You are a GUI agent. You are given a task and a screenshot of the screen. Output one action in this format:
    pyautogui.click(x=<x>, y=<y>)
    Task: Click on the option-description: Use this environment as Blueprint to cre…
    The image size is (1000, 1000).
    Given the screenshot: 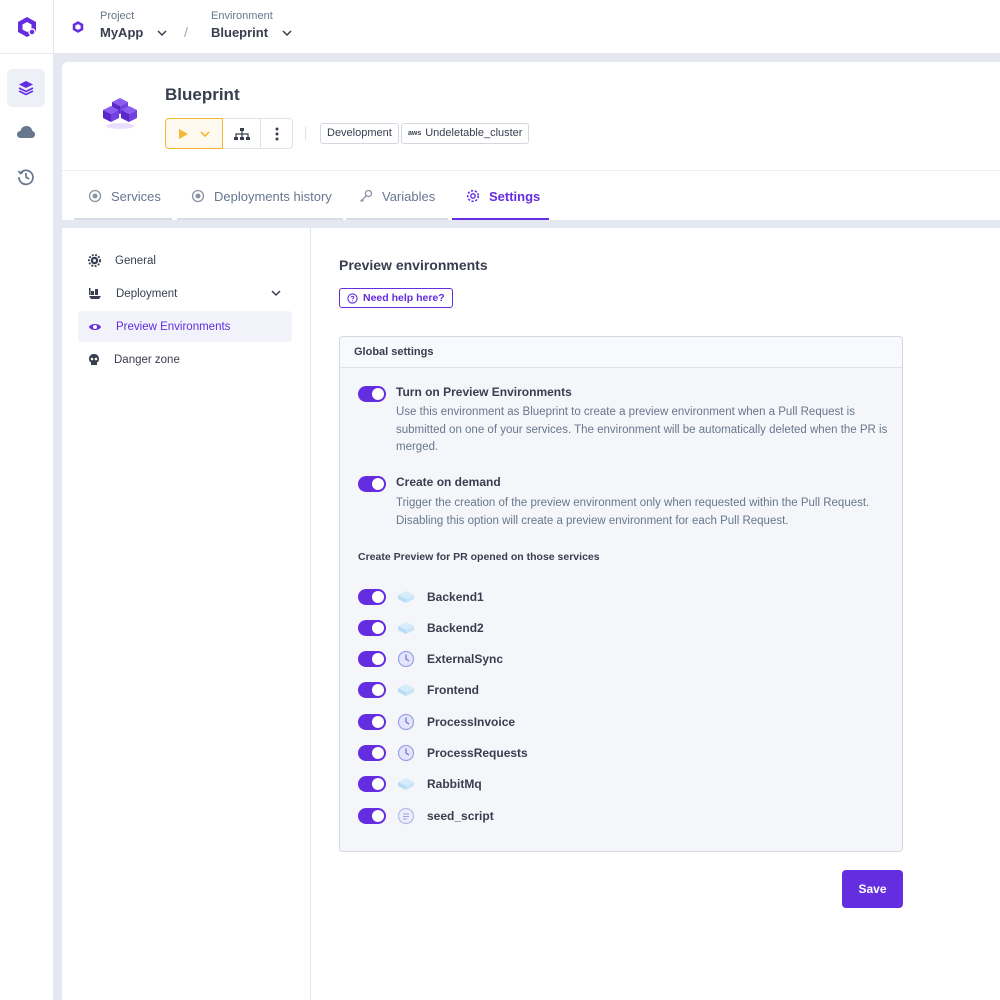 What is the action you would take?
    pyautogui.click(x=642, y=429)
    